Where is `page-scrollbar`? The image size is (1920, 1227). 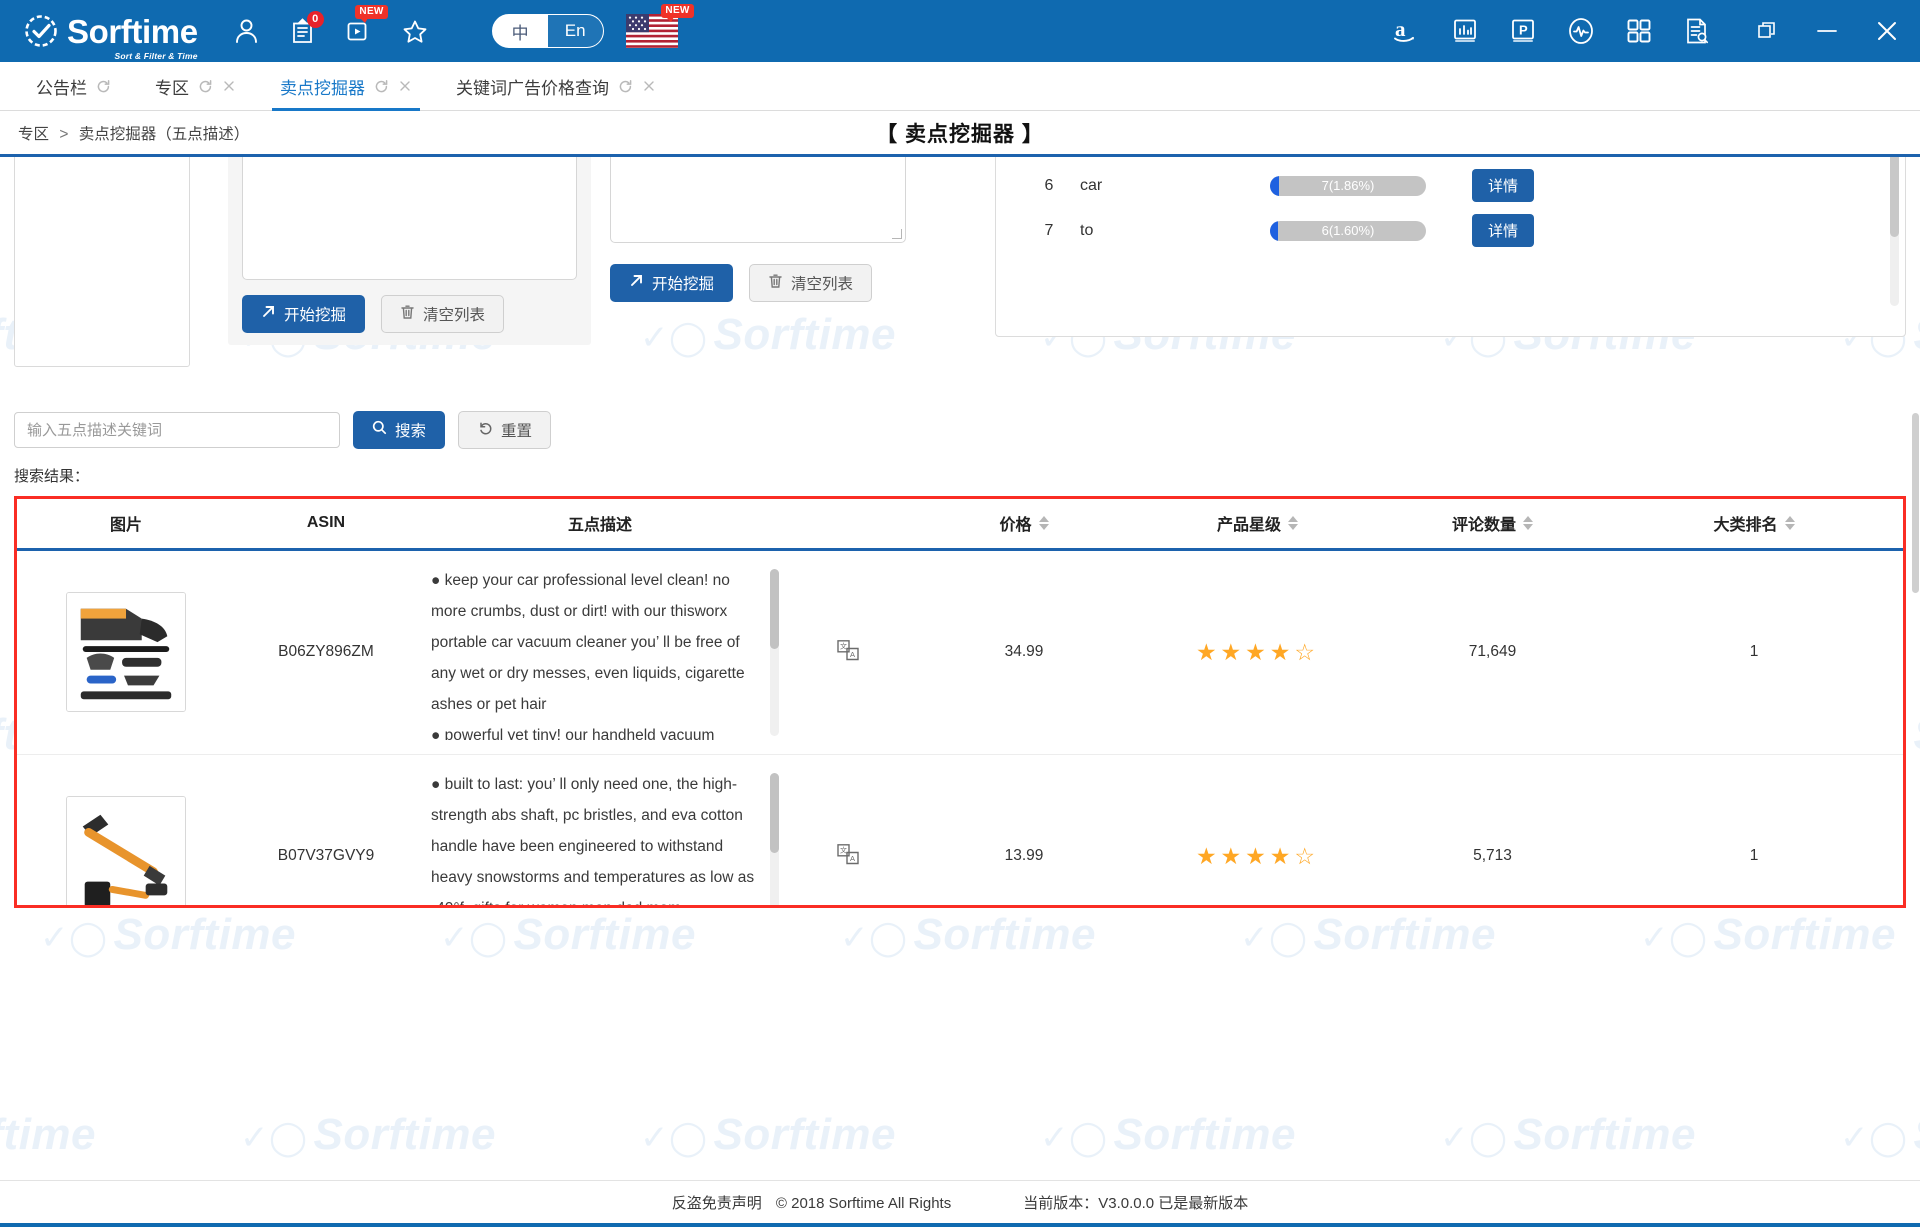 page-scrollbar is located at coordinates (1915, 669).